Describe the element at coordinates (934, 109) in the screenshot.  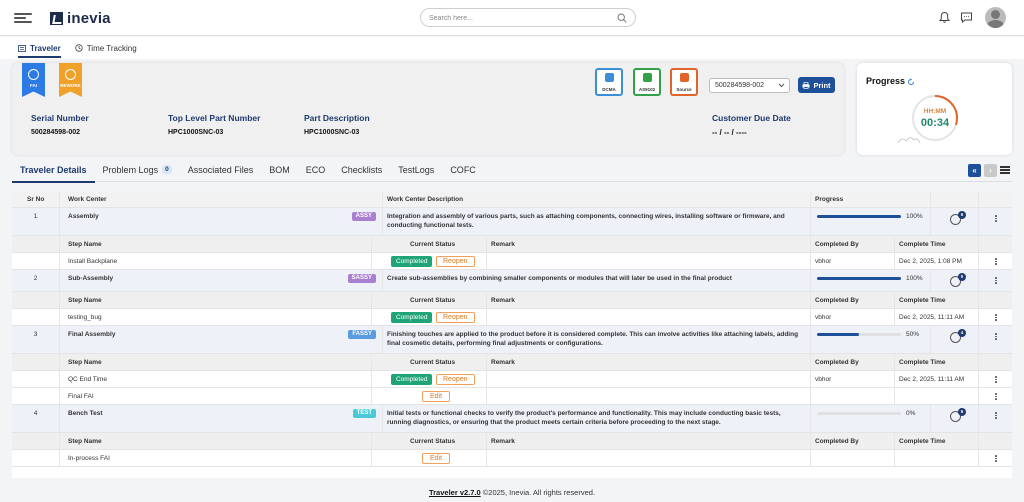
I see `progress-card: Progress HH:MM 00:34` at that location.